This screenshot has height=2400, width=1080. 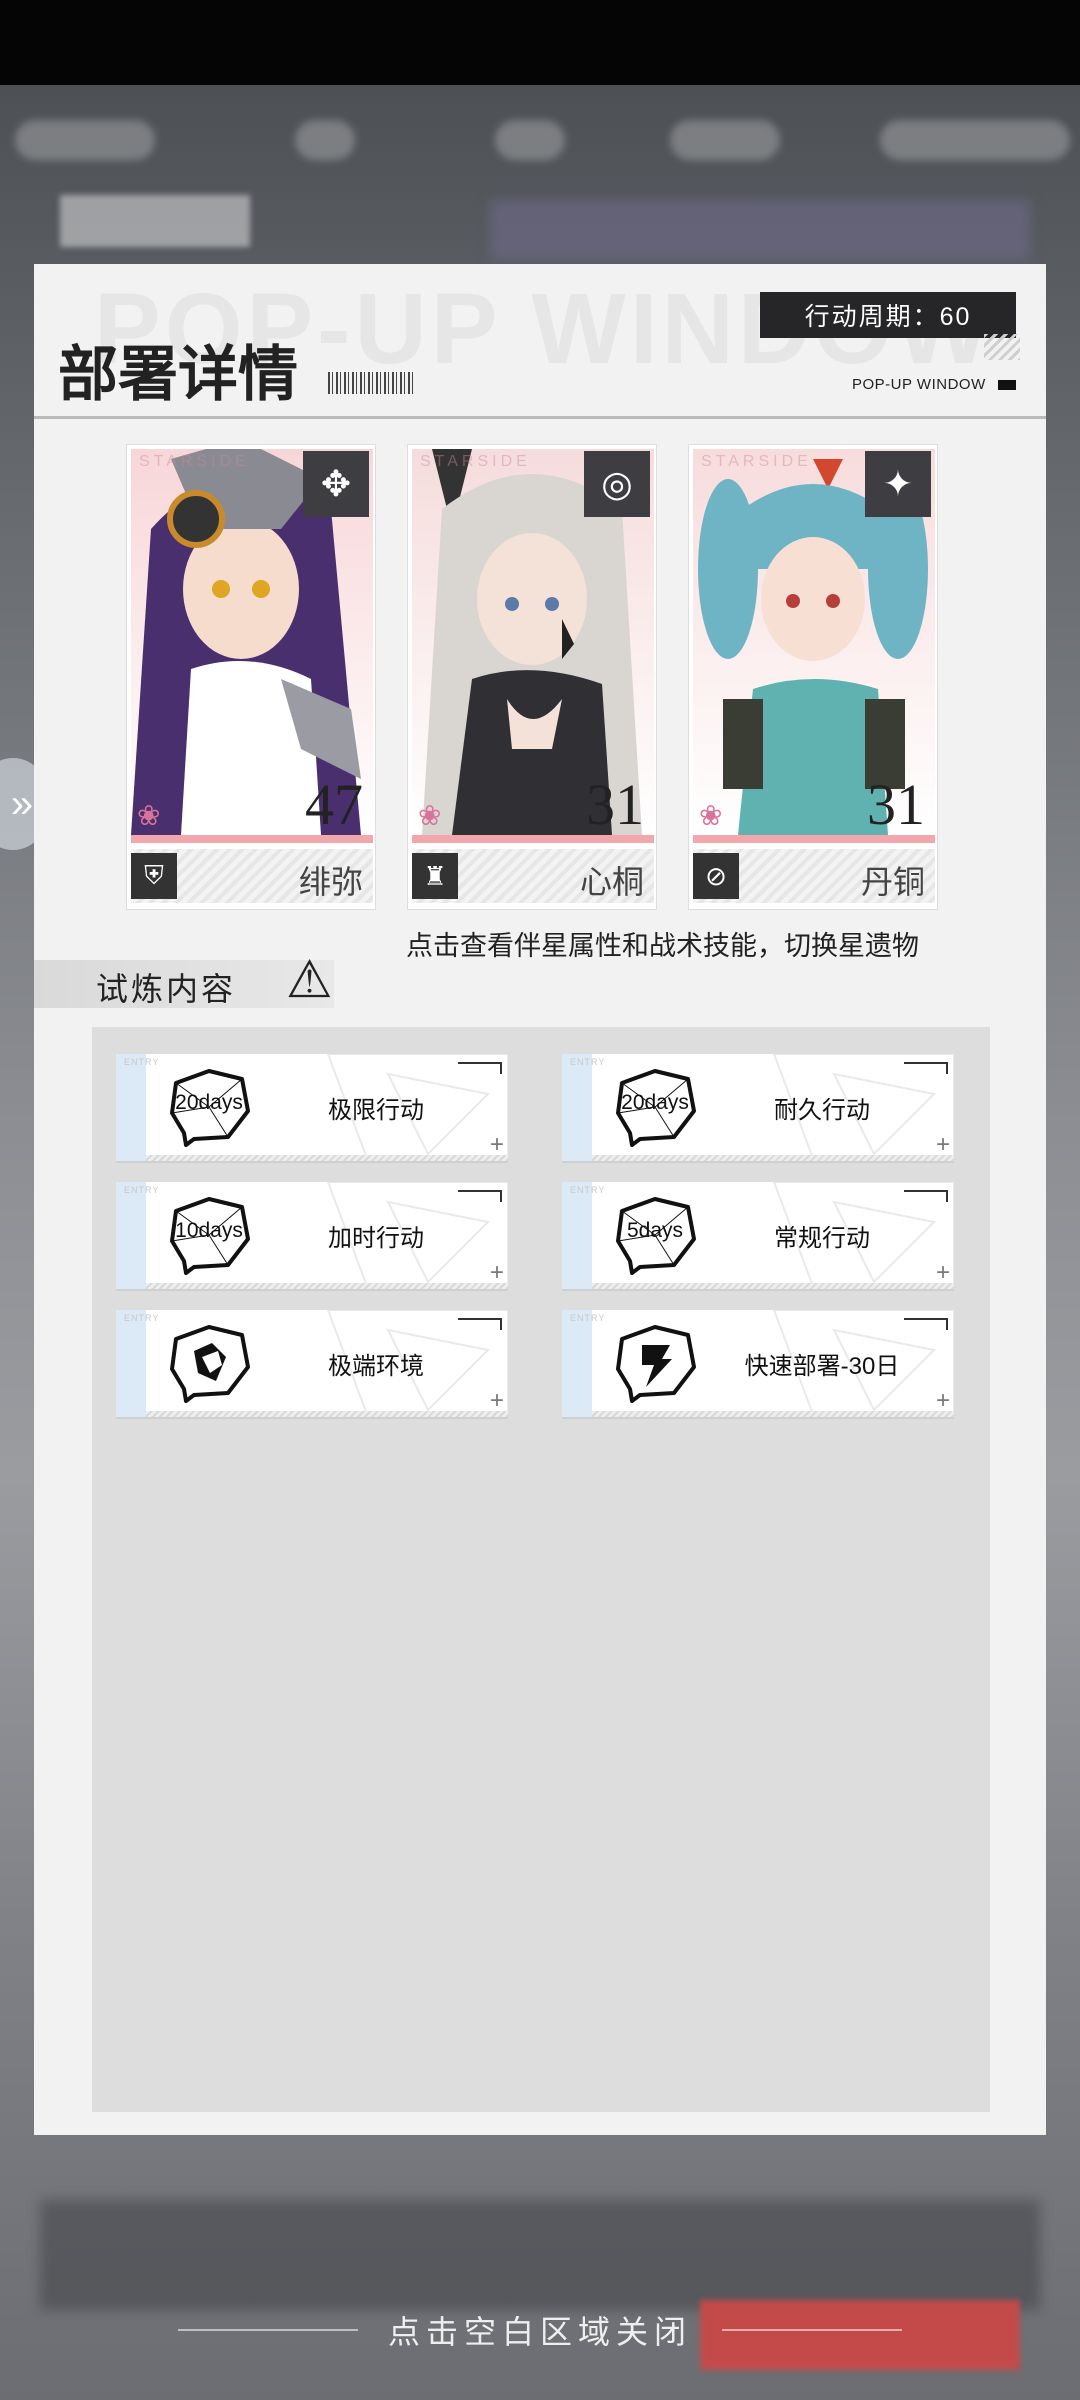 I want to click on compass-emblem-icon: ✥, so click(x=336, y=484).